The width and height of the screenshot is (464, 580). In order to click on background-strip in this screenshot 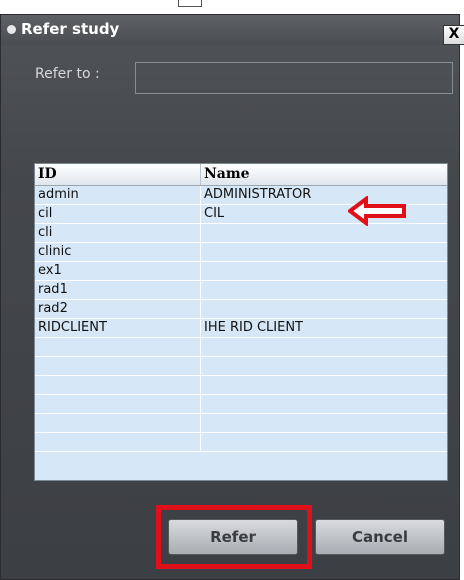, I will do `click(232, 7)`.